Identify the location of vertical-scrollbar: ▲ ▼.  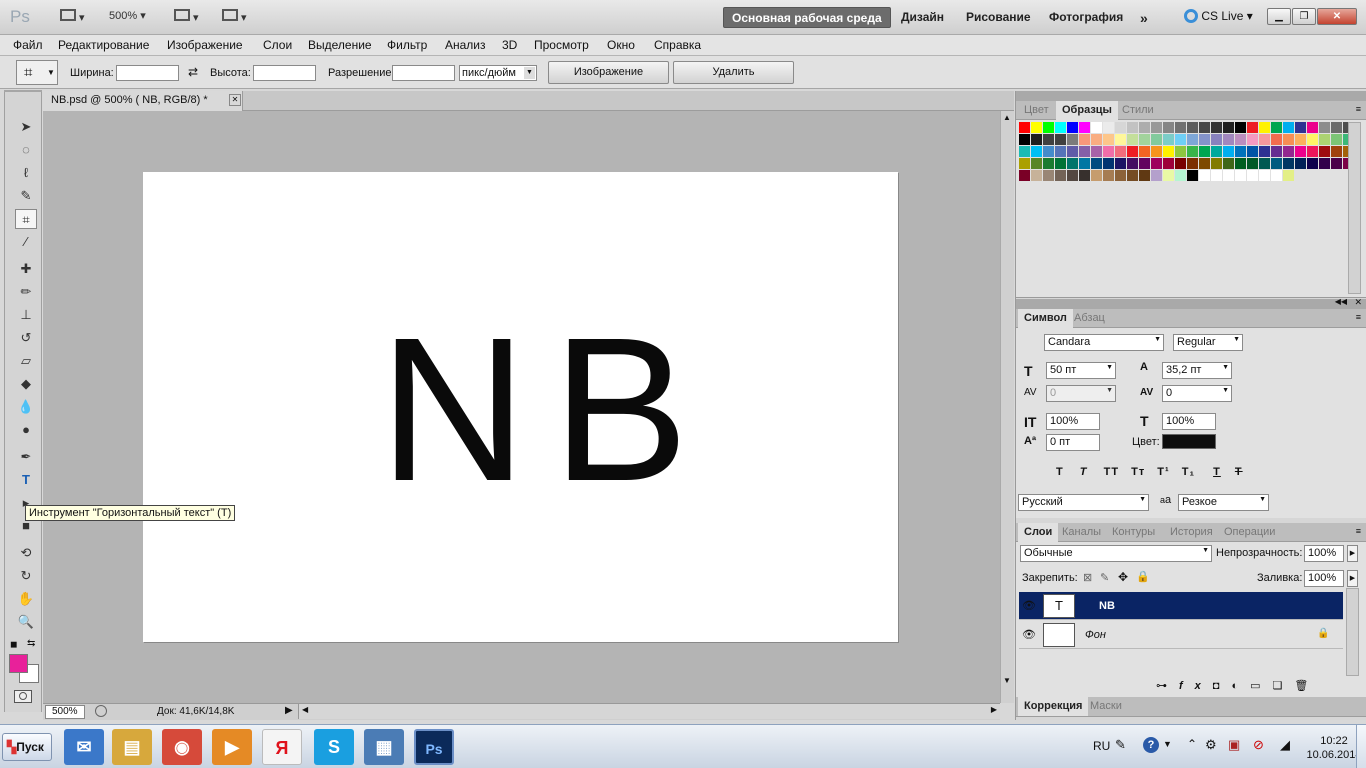
(1007, 407).